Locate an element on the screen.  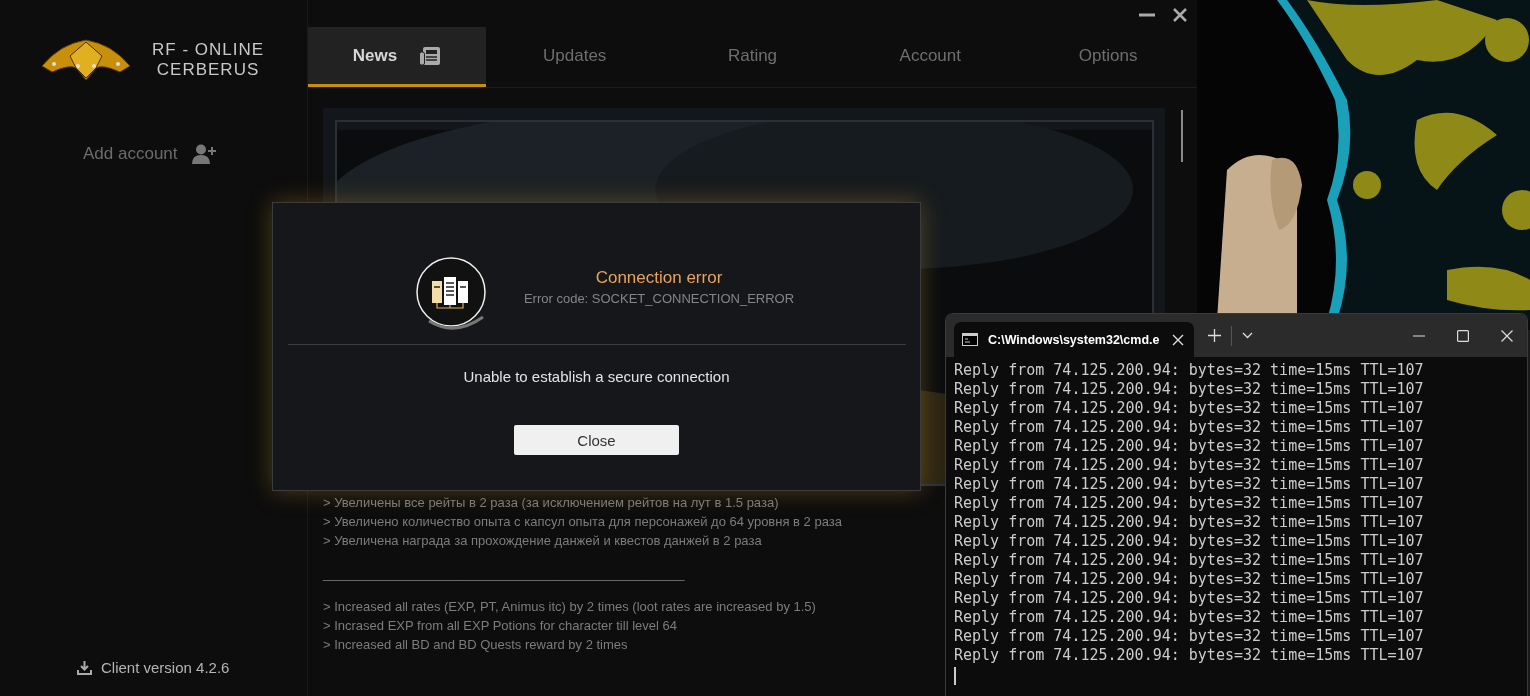
logo-title: RF - ONLINE is located at coordinates (208, 50).